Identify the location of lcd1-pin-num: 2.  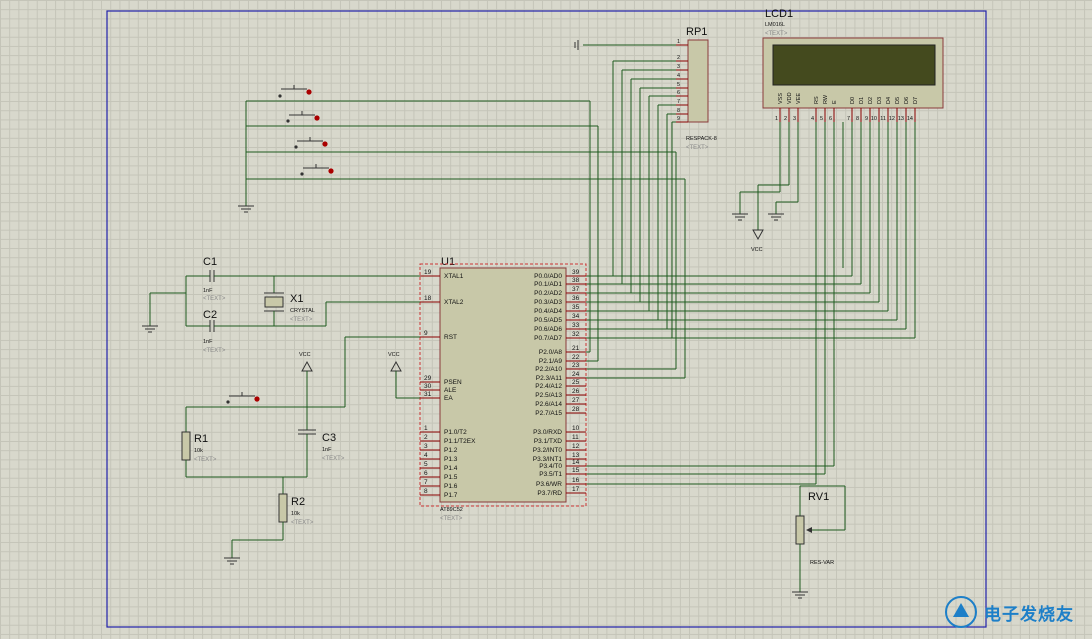
(785, 119).